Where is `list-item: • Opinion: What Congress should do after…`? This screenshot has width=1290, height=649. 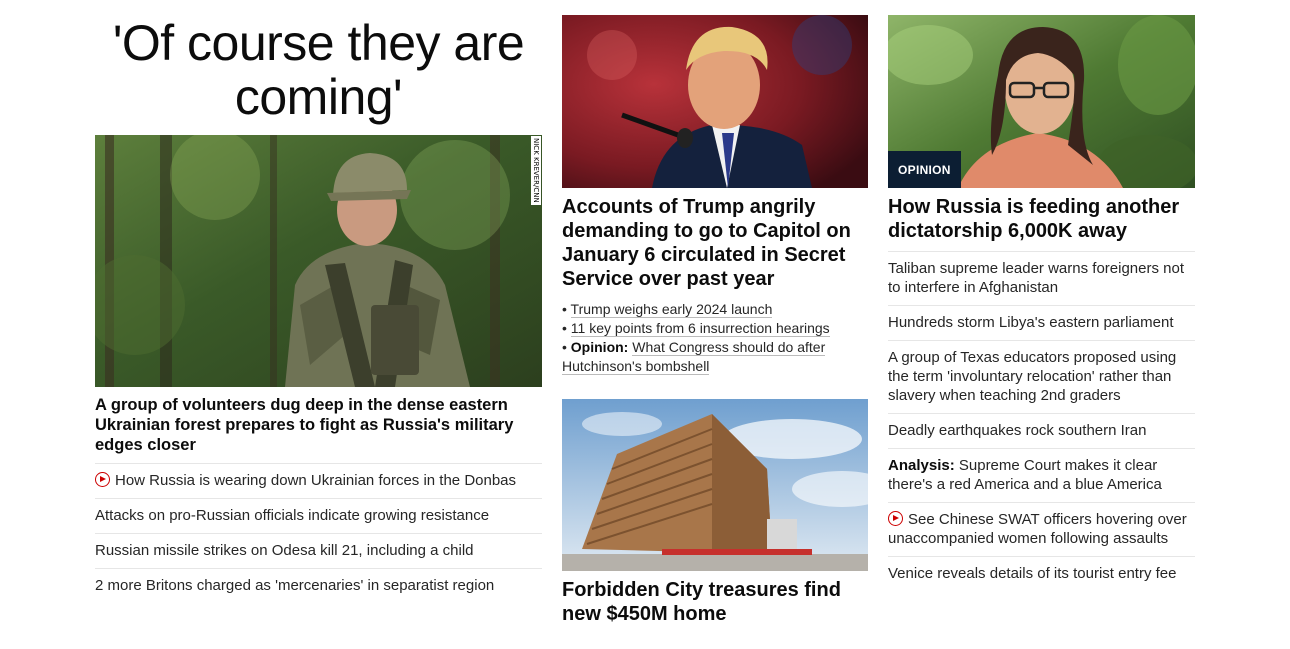 list-item: • Opinion: What Congress should do after… is located at coordinates (694, 357).